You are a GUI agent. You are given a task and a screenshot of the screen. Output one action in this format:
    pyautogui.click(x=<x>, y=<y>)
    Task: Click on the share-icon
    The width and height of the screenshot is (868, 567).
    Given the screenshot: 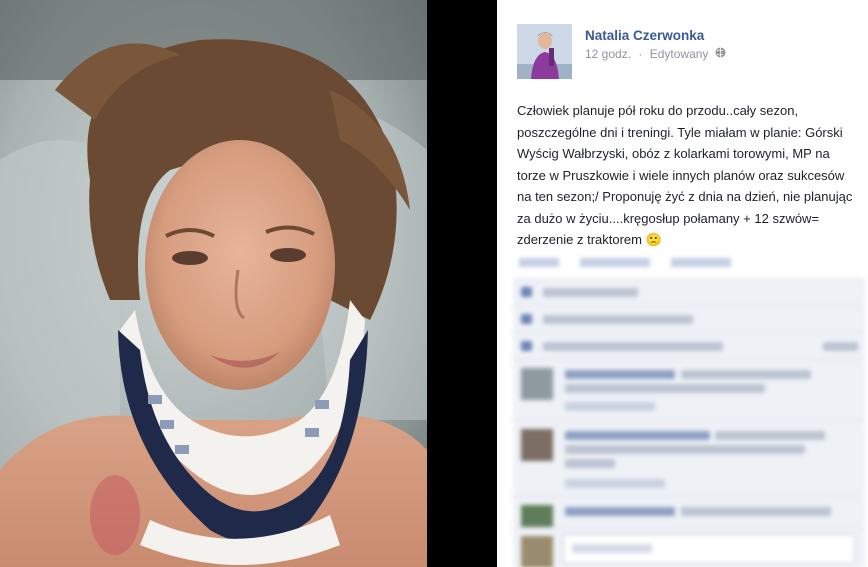 What is the action you would take?
    pyautogui.click(x=526, y=319)
    